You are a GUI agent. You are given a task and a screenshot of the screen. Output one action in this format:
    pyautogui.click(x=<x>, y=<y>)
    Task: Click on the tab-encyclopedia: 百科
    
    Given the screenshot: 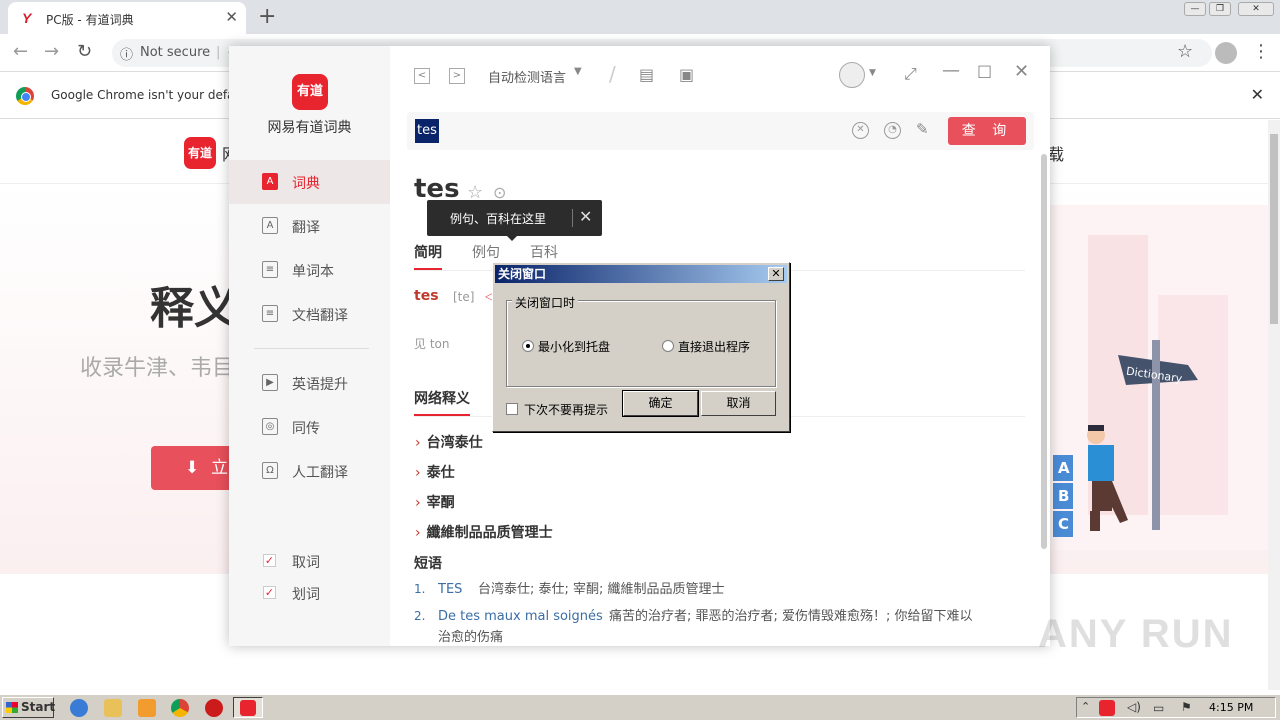 What is the action you would take?
    pyautogui.click(x=544, y=252)
    